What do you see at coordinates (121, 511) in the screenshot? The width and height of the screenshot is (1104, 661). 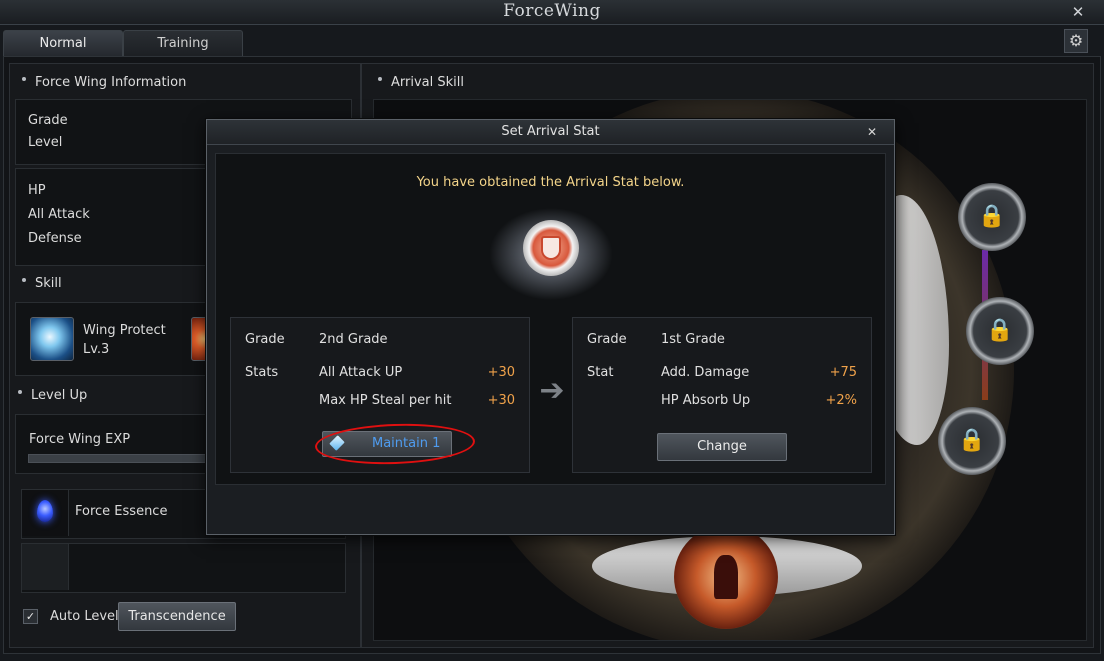 I see `essence-label: Force Essence` at bounding box center [121, 511].